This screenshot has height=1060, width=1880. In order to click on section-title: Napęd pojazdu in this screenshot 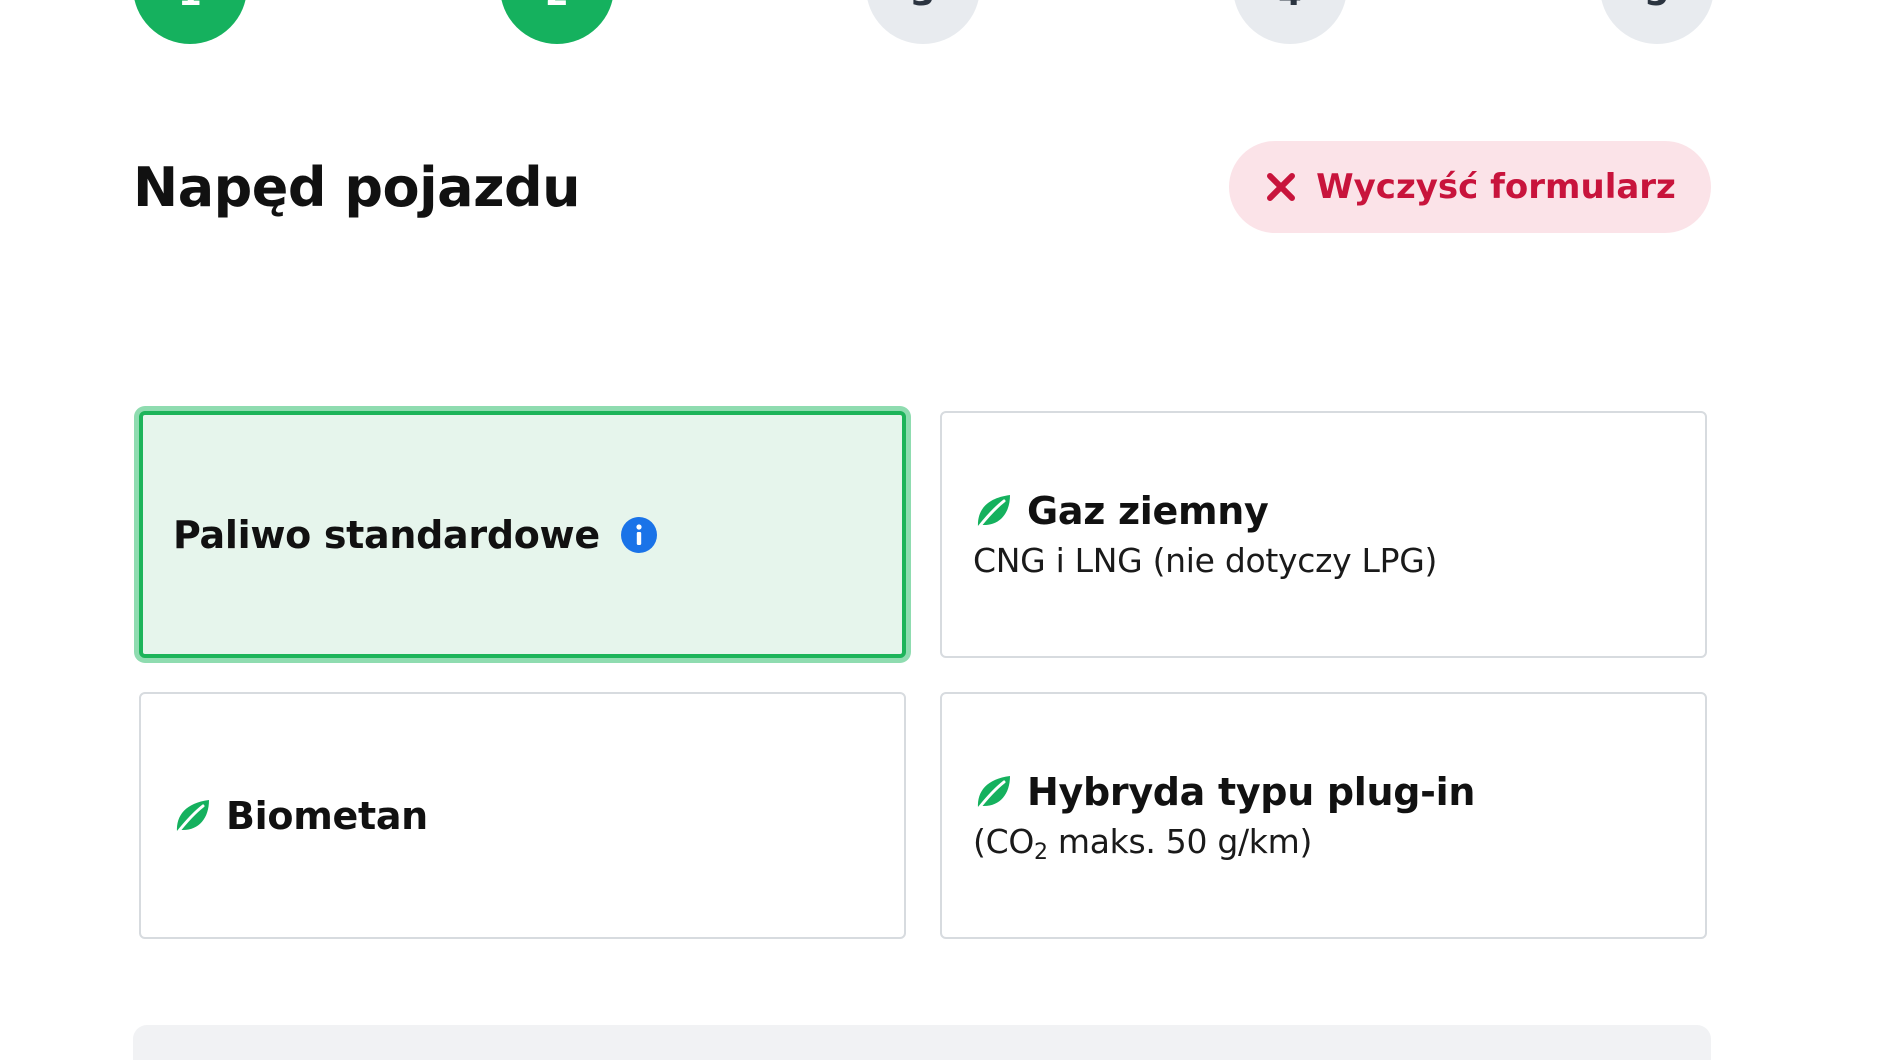, I will do `click(357, 187)`.